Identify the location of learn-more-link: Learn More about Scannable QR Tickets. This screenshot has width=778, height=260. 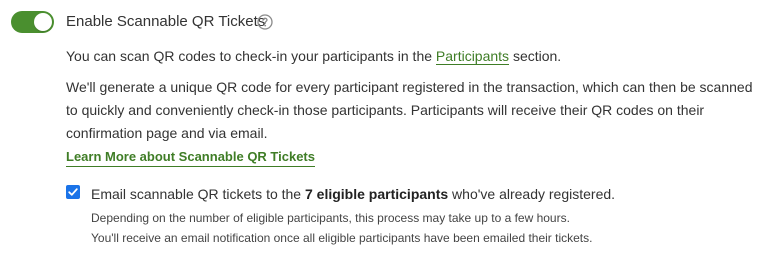
(190, 157).